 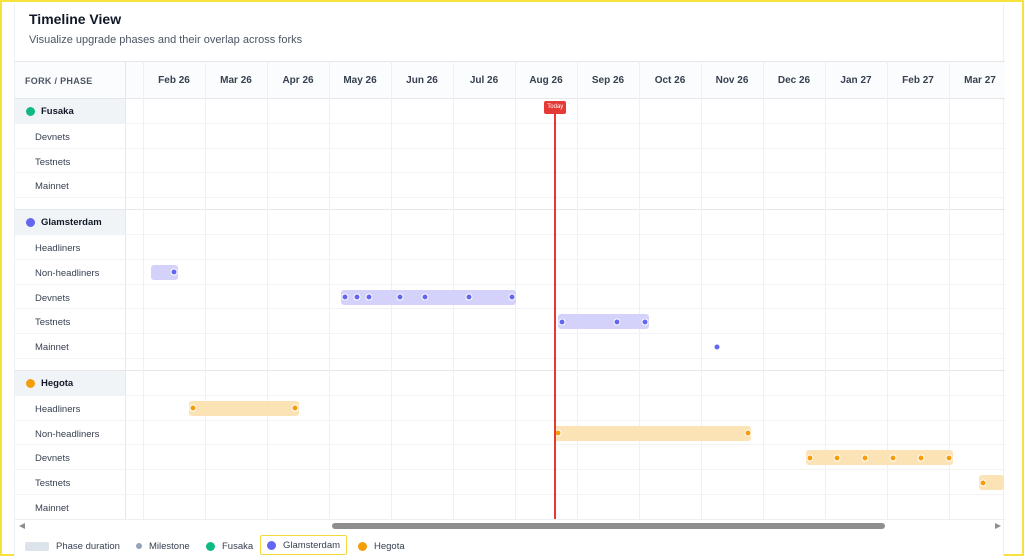 What do you see at coordinates (169, 546) in the screenshot?
I see `legend-milestone-label: Milestone` at bounding box center [169, 546].